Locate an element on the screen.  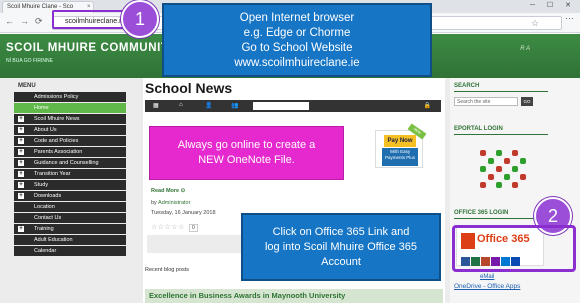
email-link: eMail is located at coordinates (487, 277).